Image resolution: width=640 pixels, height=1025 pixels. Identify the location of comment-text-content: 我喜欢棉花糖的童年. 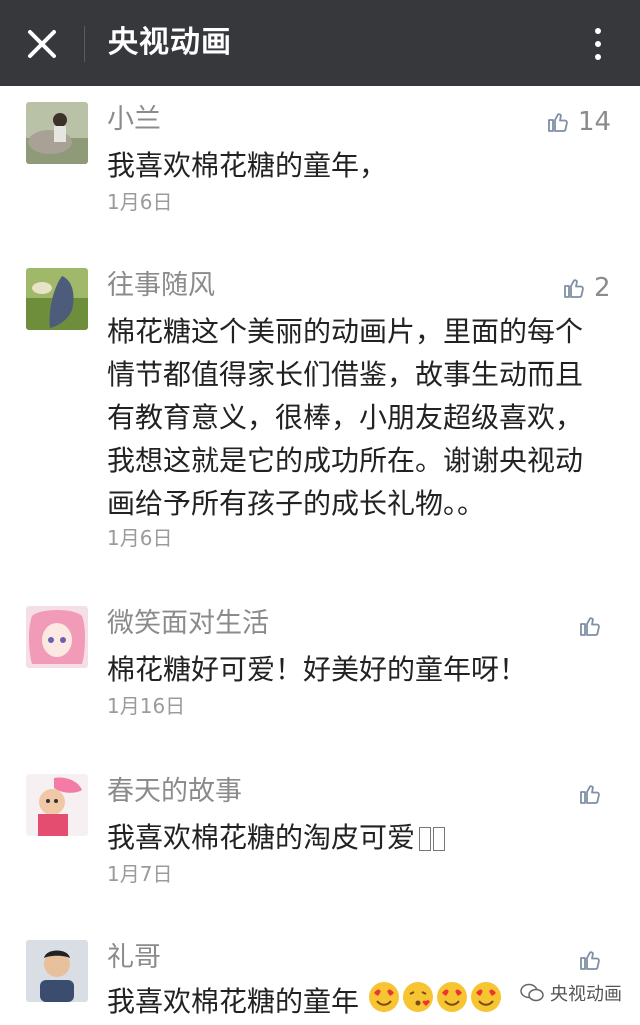
(233, 1001).